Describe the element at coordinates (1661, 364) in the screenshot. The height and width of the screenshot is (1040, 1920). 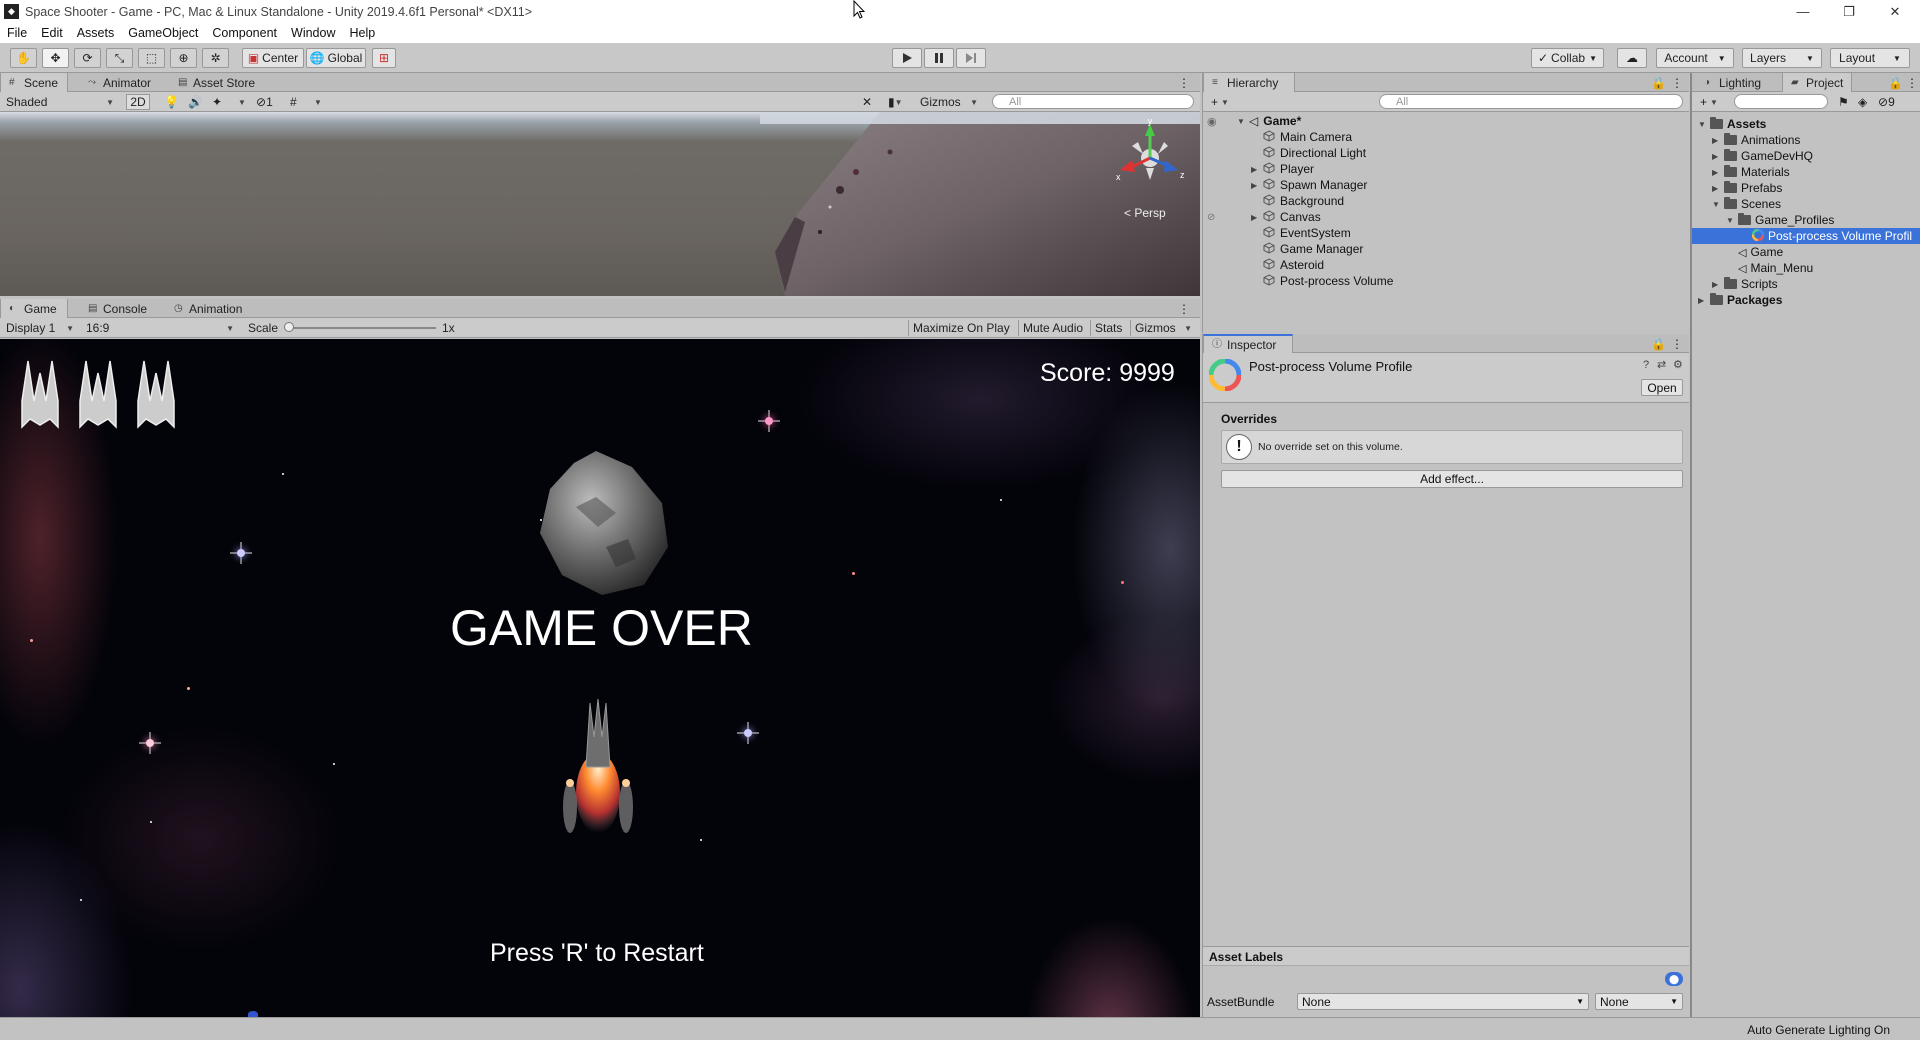
I see `preset-icon: ⇄` at that location.